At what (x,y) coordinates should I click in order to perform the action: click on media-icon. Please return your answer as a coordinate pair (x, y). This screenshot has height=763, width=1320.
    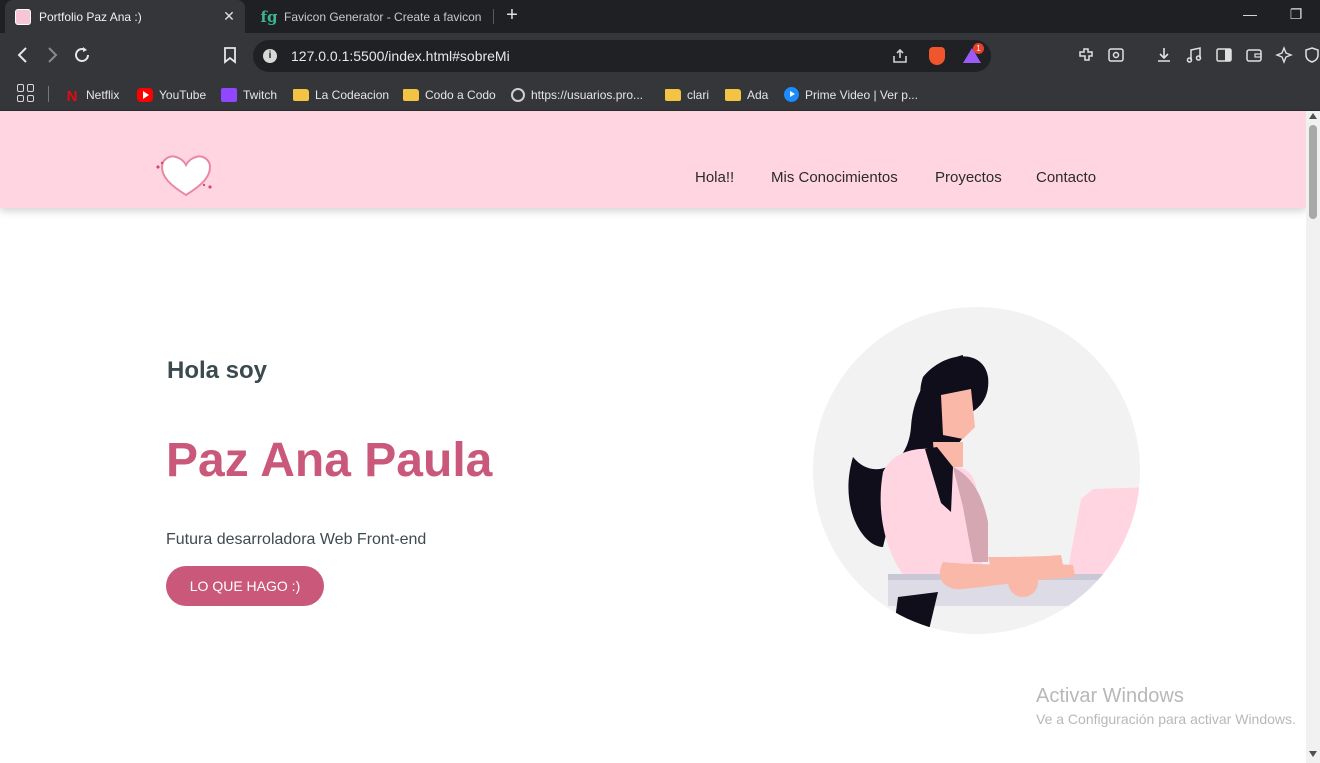
    Looking at the image, I should click on (1194, 55).